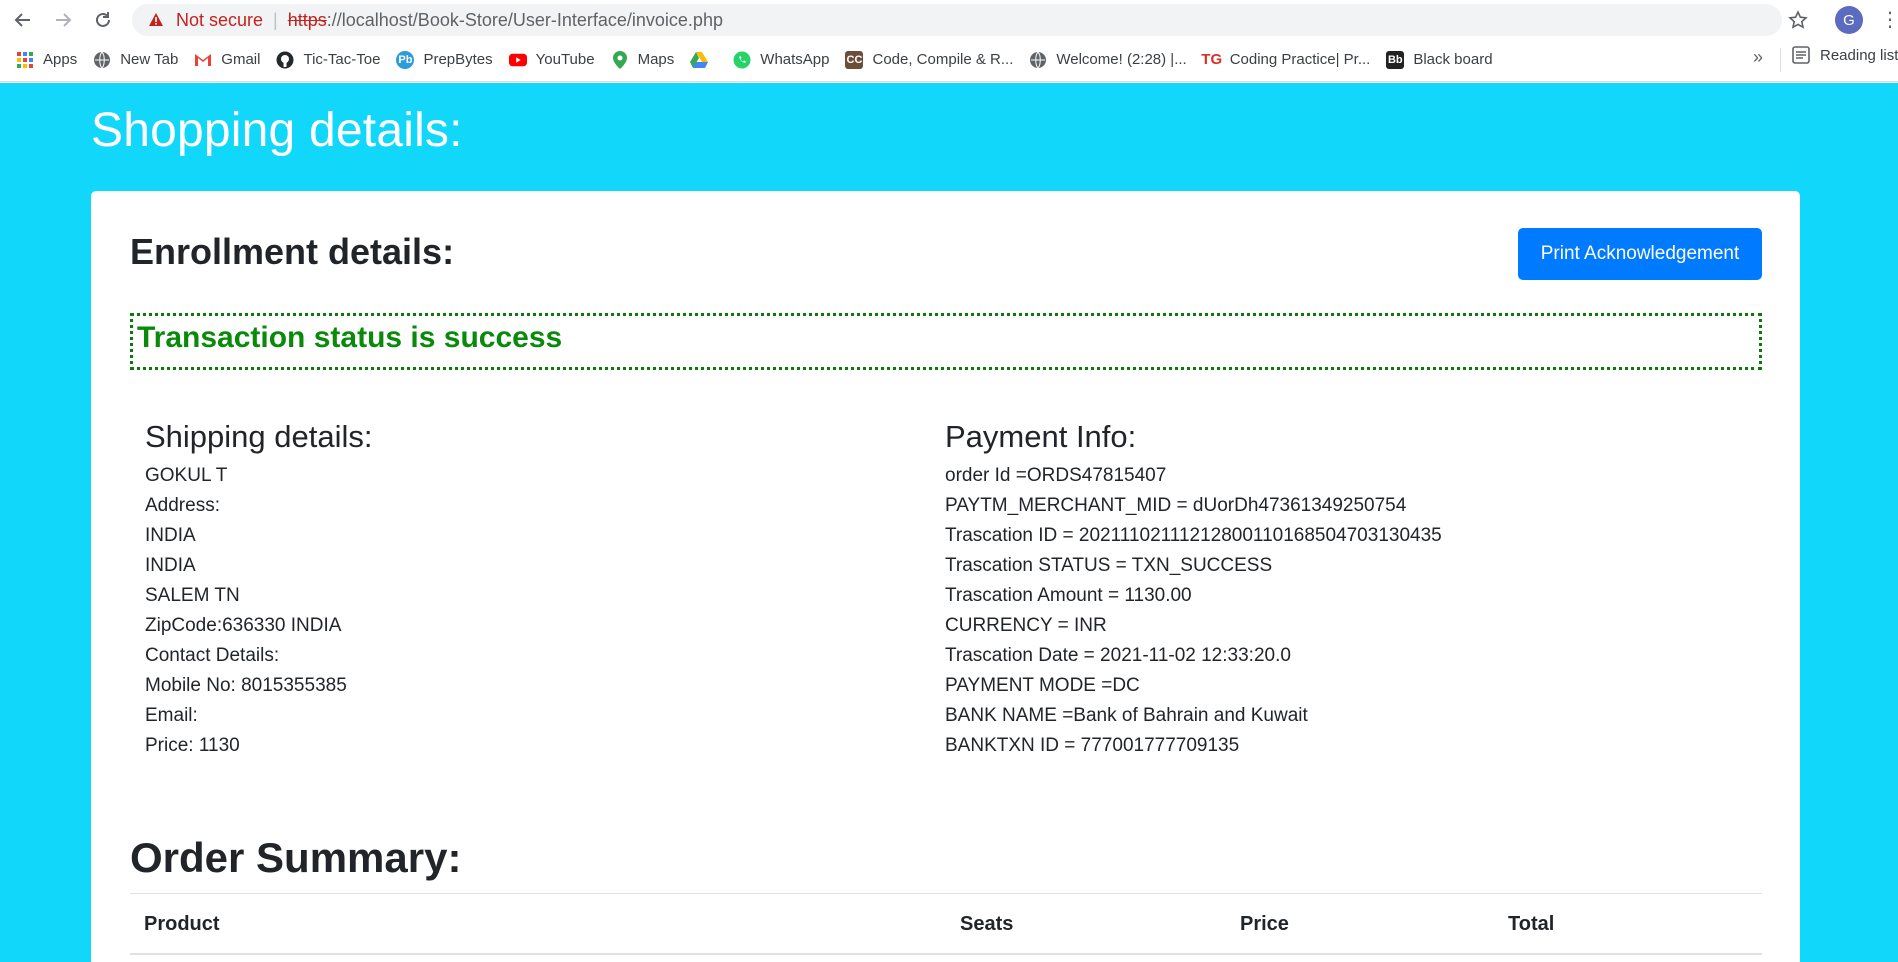 The height and width of the screenshot is (962, 1898). I want to click on bookmark-gmail: Gmail, so click(227, 60).